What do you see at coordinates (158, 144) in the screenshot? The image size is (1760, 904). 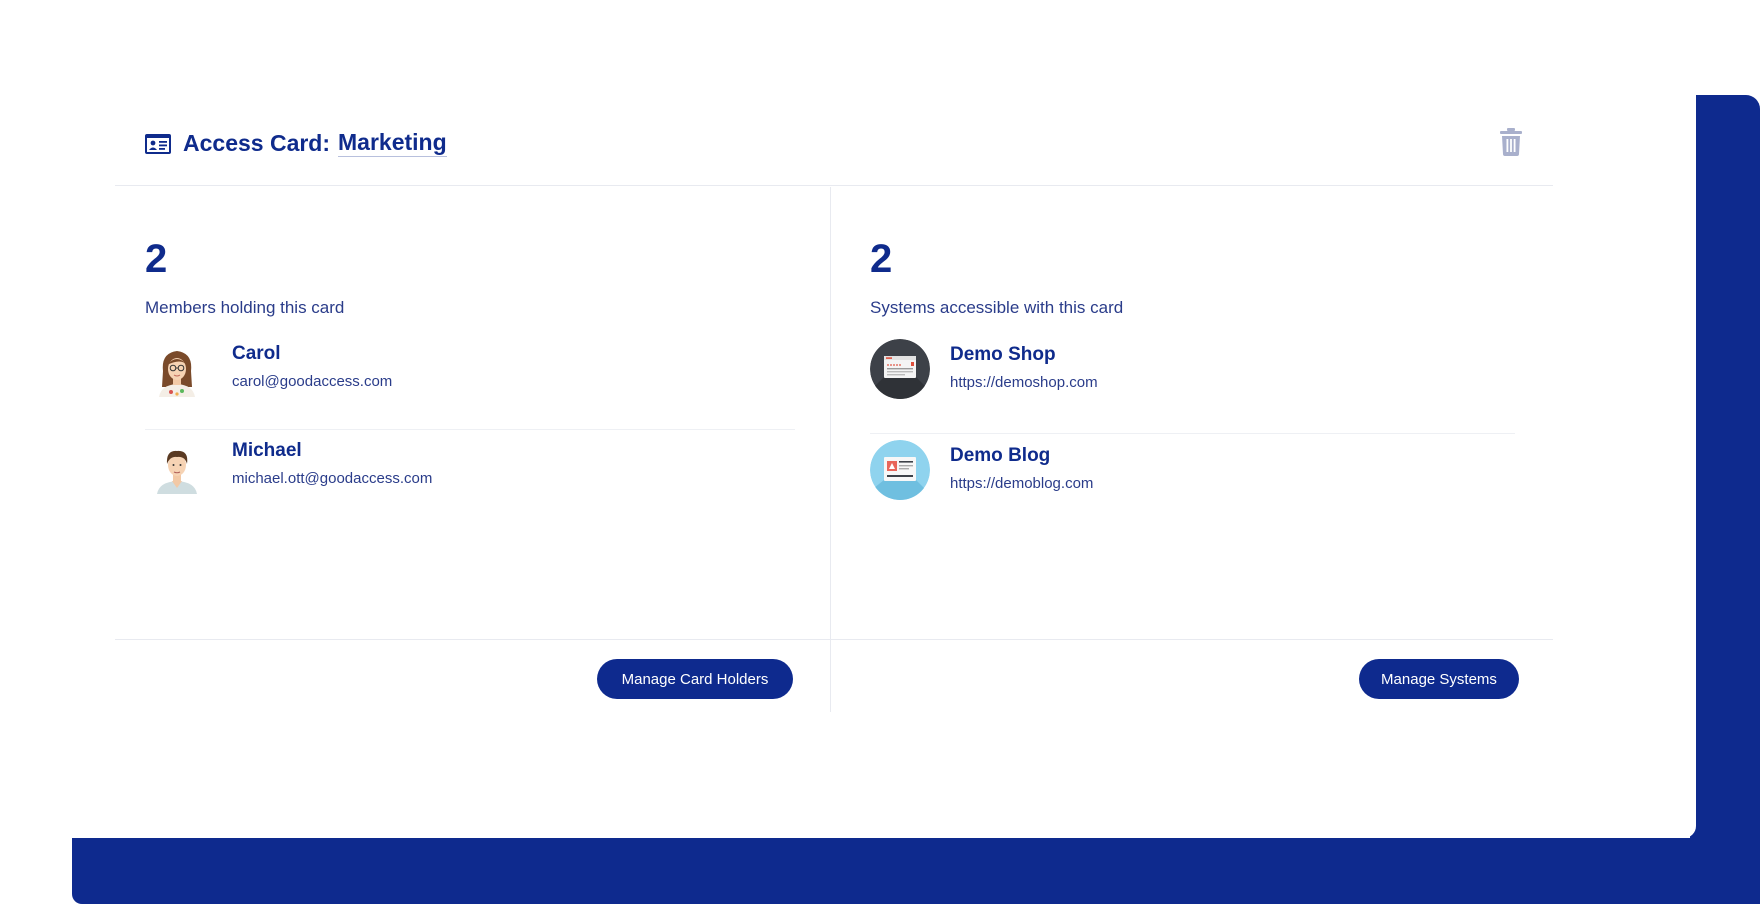 I see `id-card-icon` at bounding box center [158, 144].